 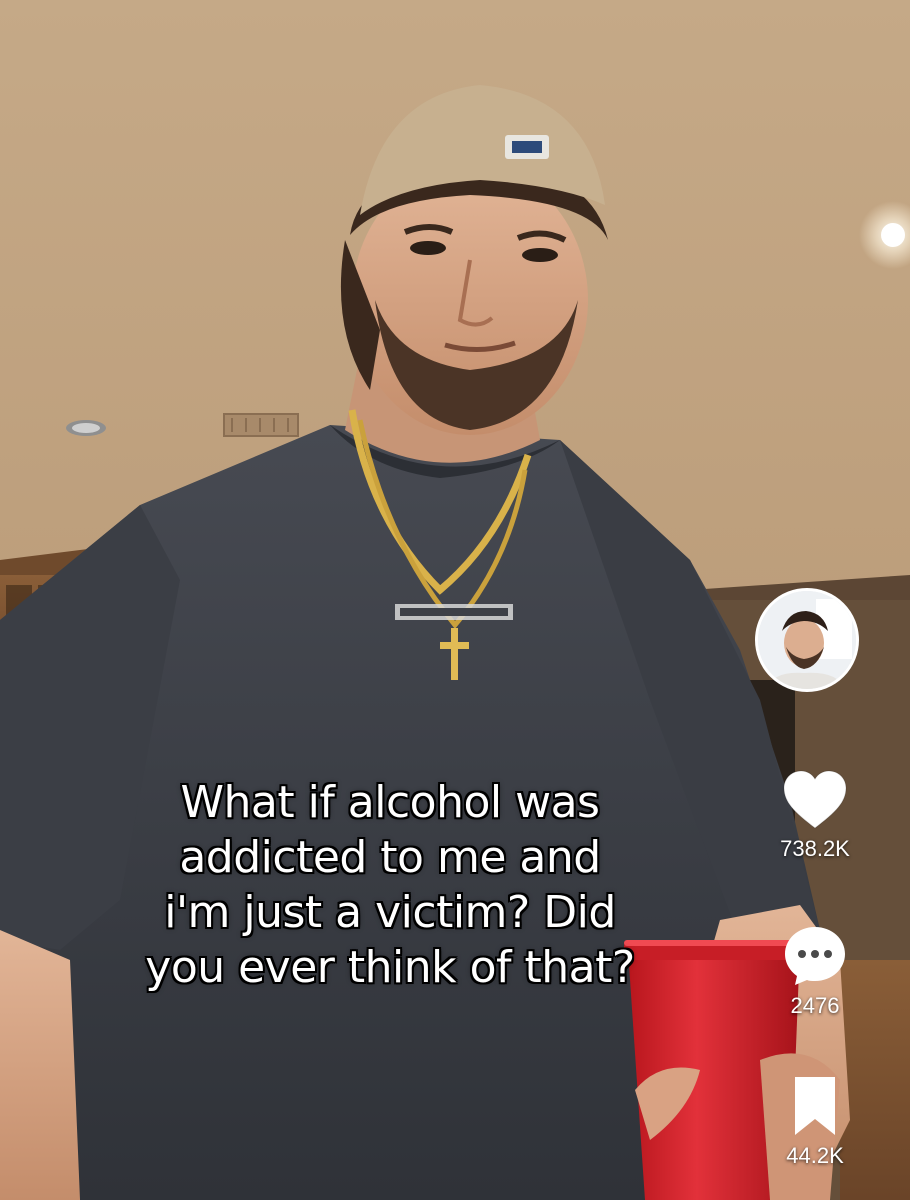 What do you see at coordinates (390, 967) in the screenshot?
I see `caption-line: you ever think of that?` at bounding box center [390, 967].